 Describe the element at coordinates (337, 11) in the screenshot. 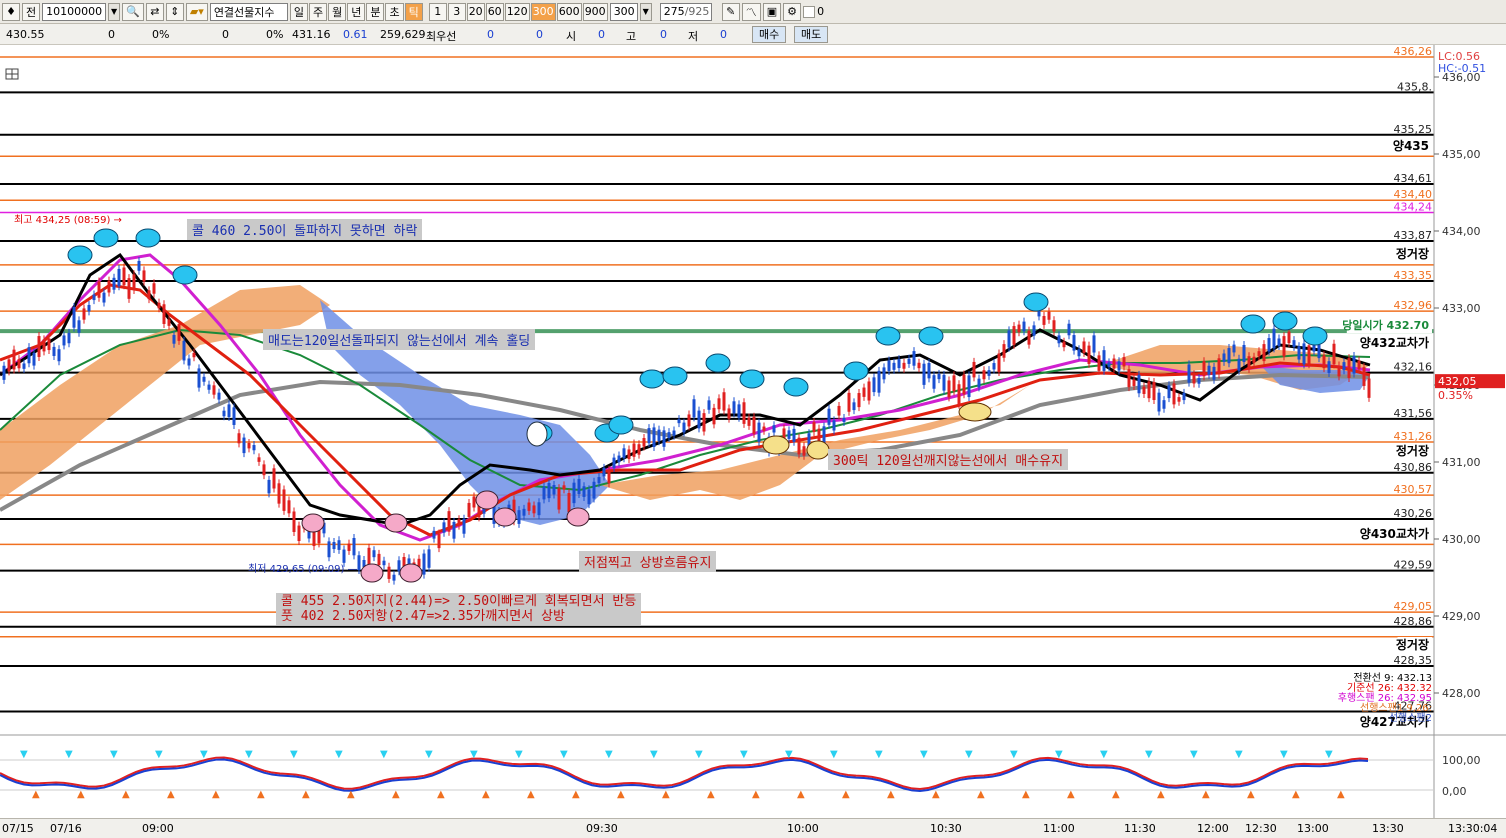

I see `period-tab-2: 월` at that location.